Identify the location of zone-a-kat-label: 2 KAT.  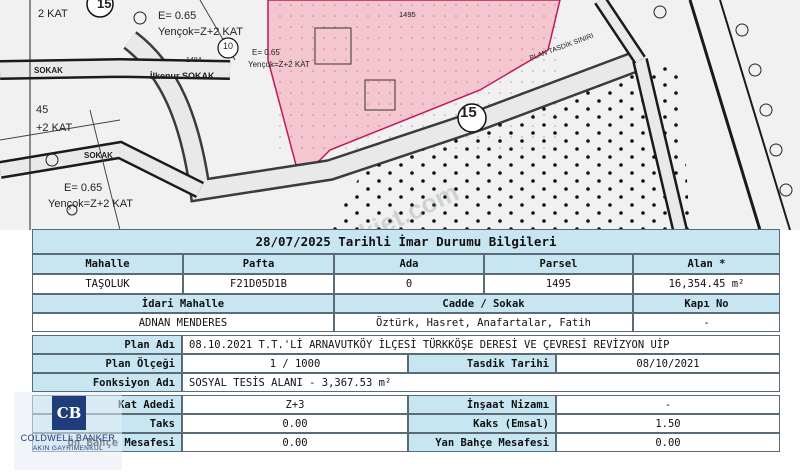
(53, 14).